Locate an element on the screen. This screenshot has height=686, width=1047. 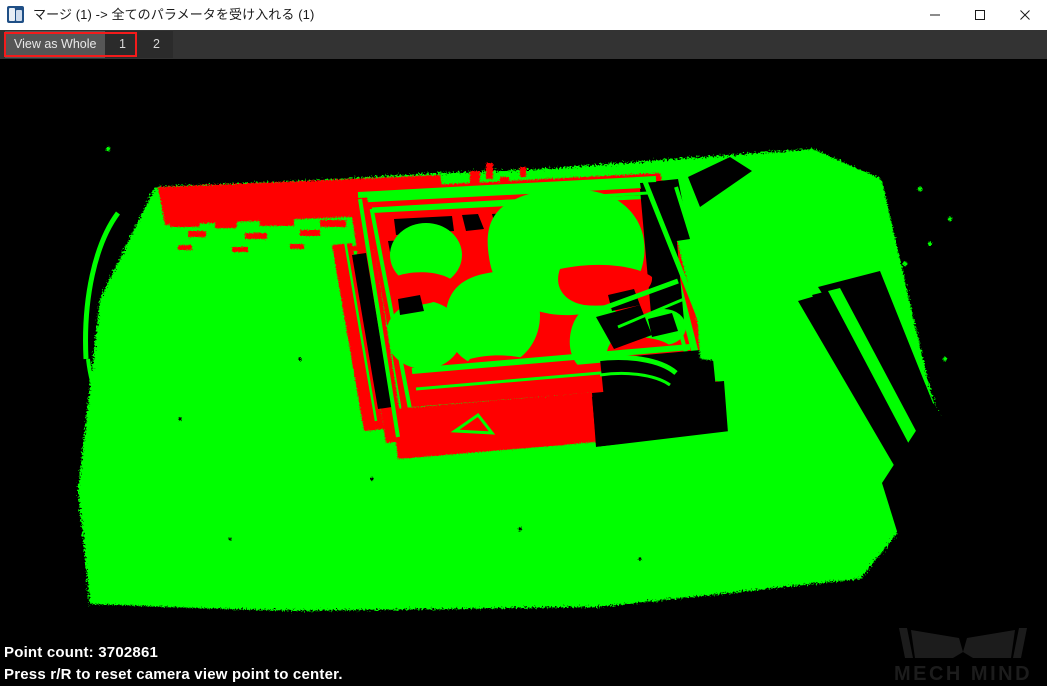
window-controls is located at coordinates (979, 14).